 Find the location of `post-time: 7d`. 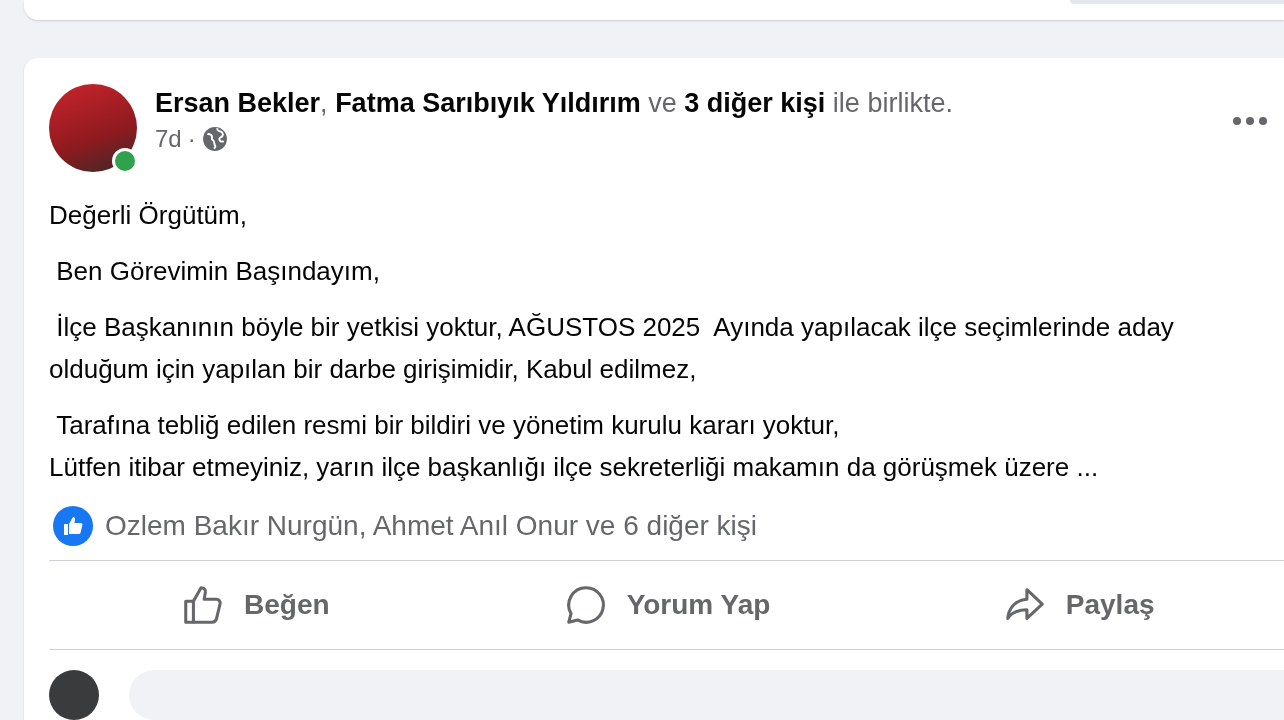

post-time: 7d is located at coordinates (168, 139).